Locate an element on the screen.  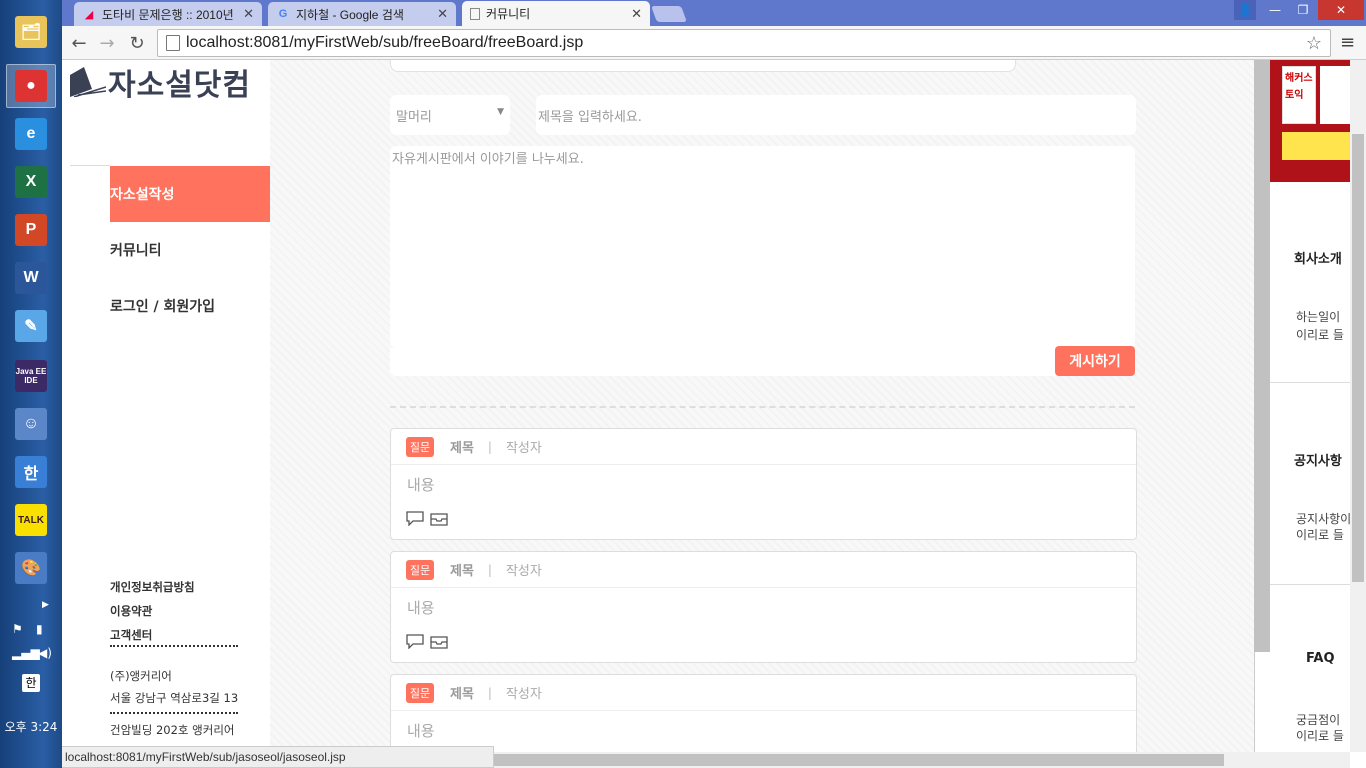
taskbar-app-powerpoint: P is located at coordinates (31, 230).